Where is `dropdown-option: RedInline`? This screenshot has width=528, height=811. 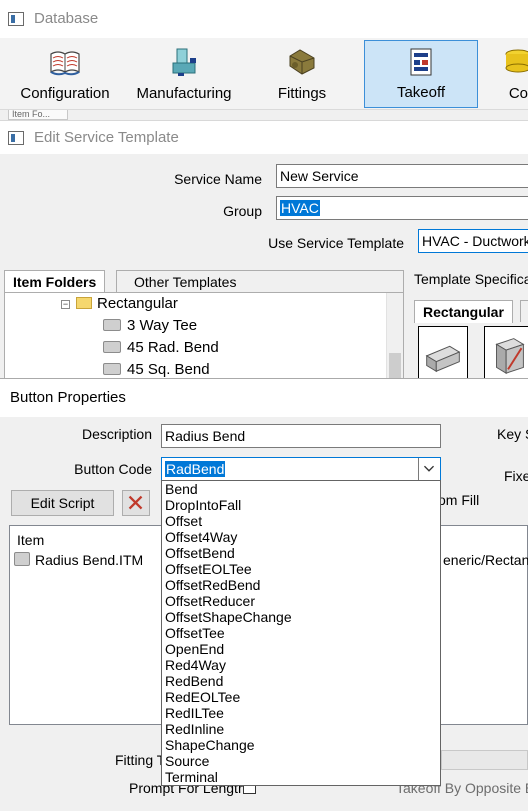
dropdown-option: RedInline is located at coordinates (301, 729).